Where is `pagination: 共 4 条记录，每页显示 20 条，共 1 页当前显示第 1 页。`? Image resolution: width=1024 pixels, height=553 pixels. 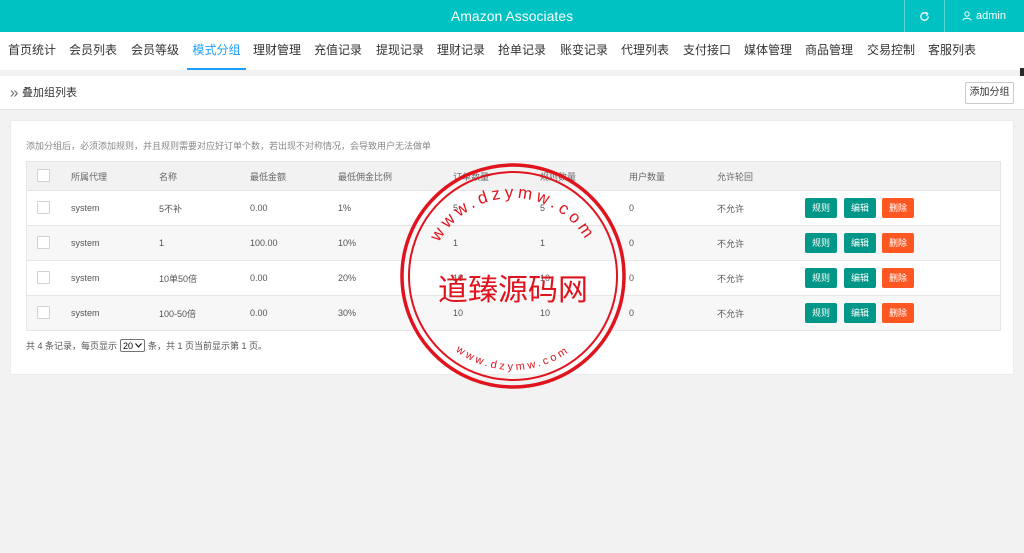 pagination: 共 4 条记录，每页显示 20 条，共 1 页当前显示第 1 页。 is located at coordinates (146, 345).